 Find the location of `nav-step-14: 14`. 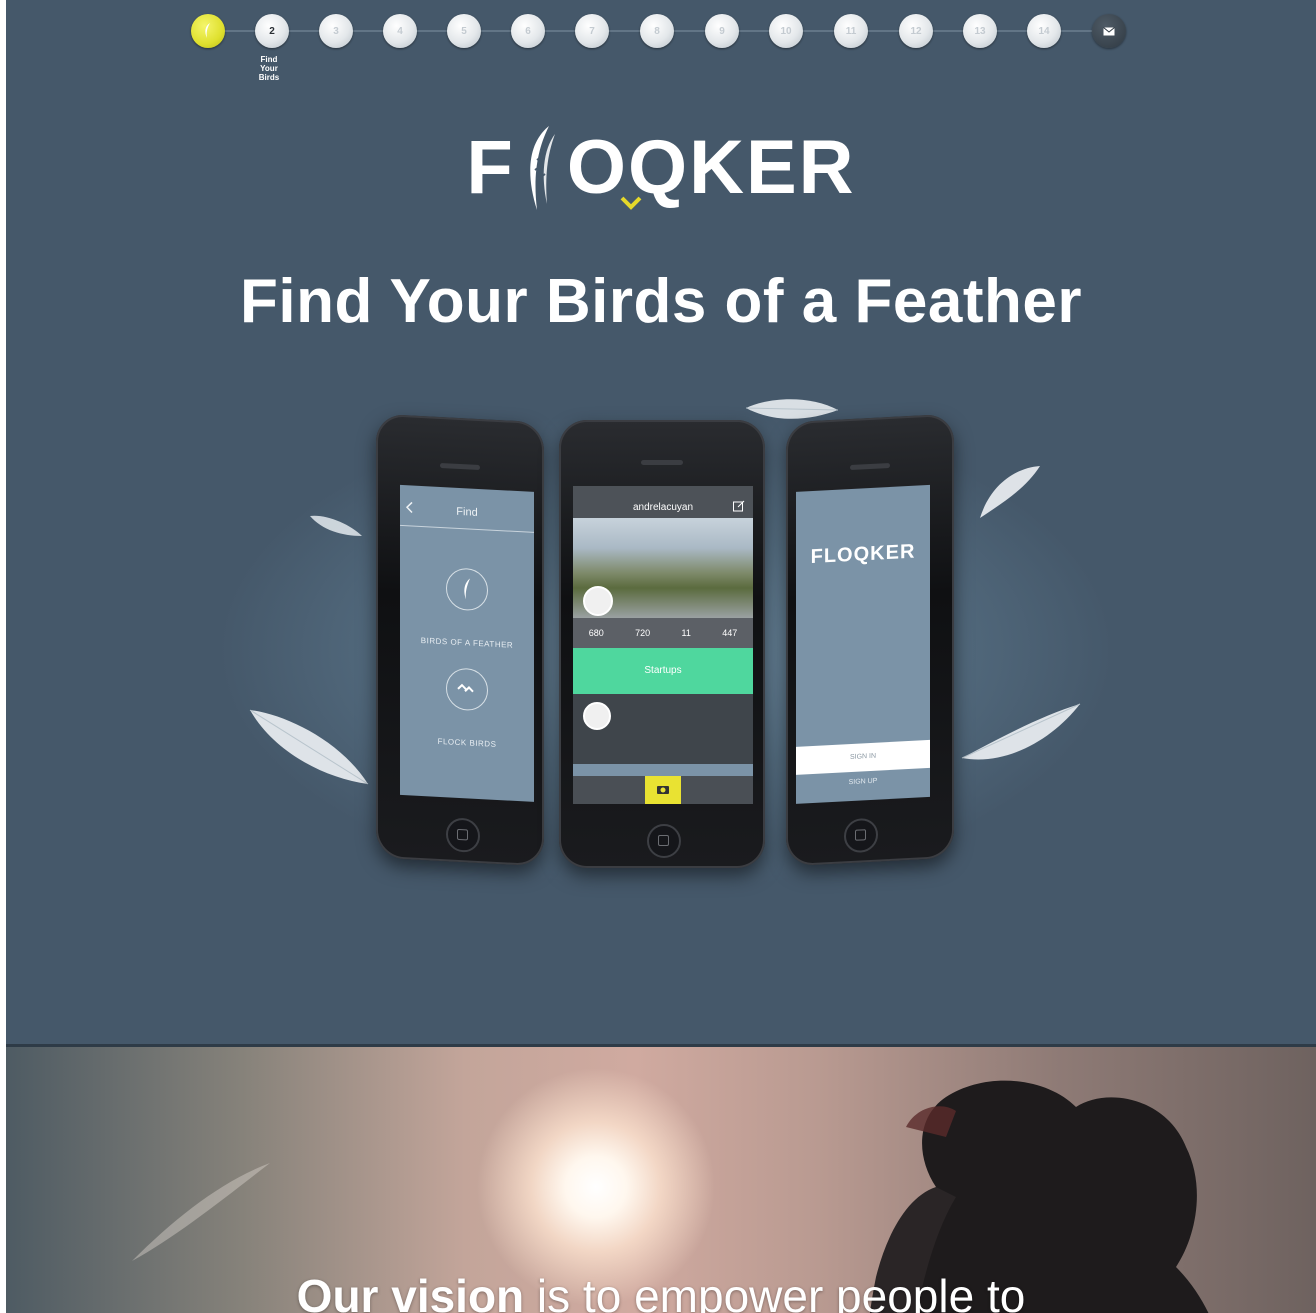

nav-step-14: 14 is located at coordinates (1044, 31).